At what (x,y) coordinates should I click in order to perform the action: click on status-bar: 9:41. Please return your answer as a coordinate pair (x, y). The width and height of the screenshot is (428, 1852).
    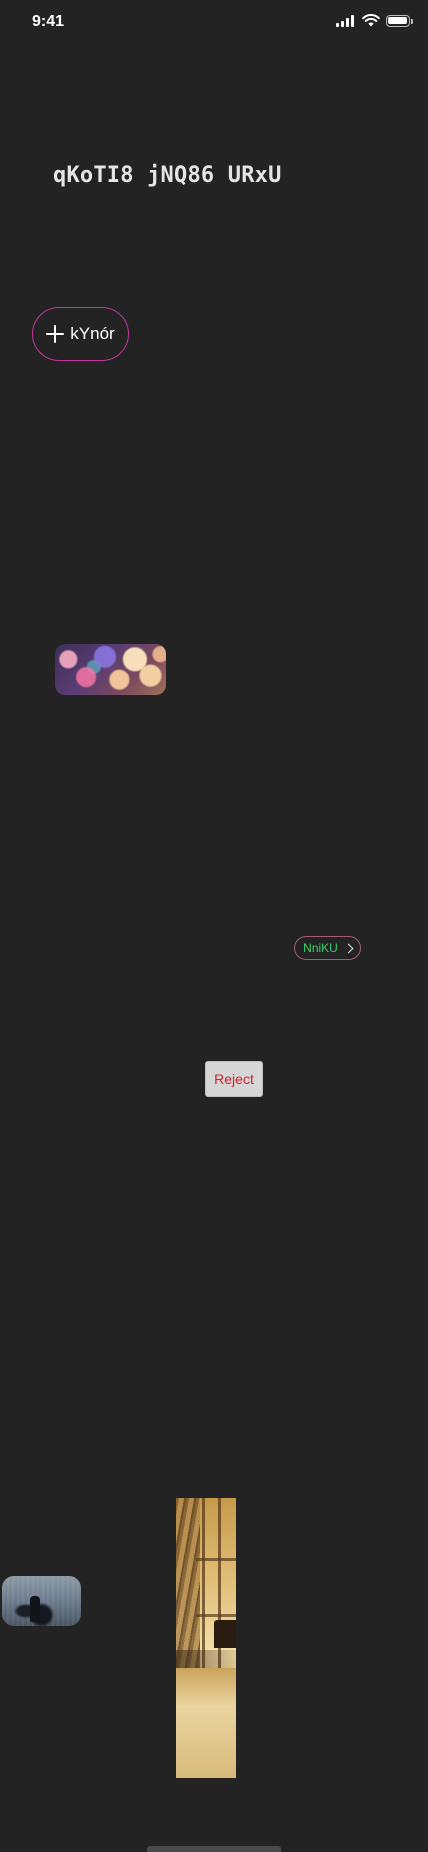
    Looking at the image, I should click on (214, 23).